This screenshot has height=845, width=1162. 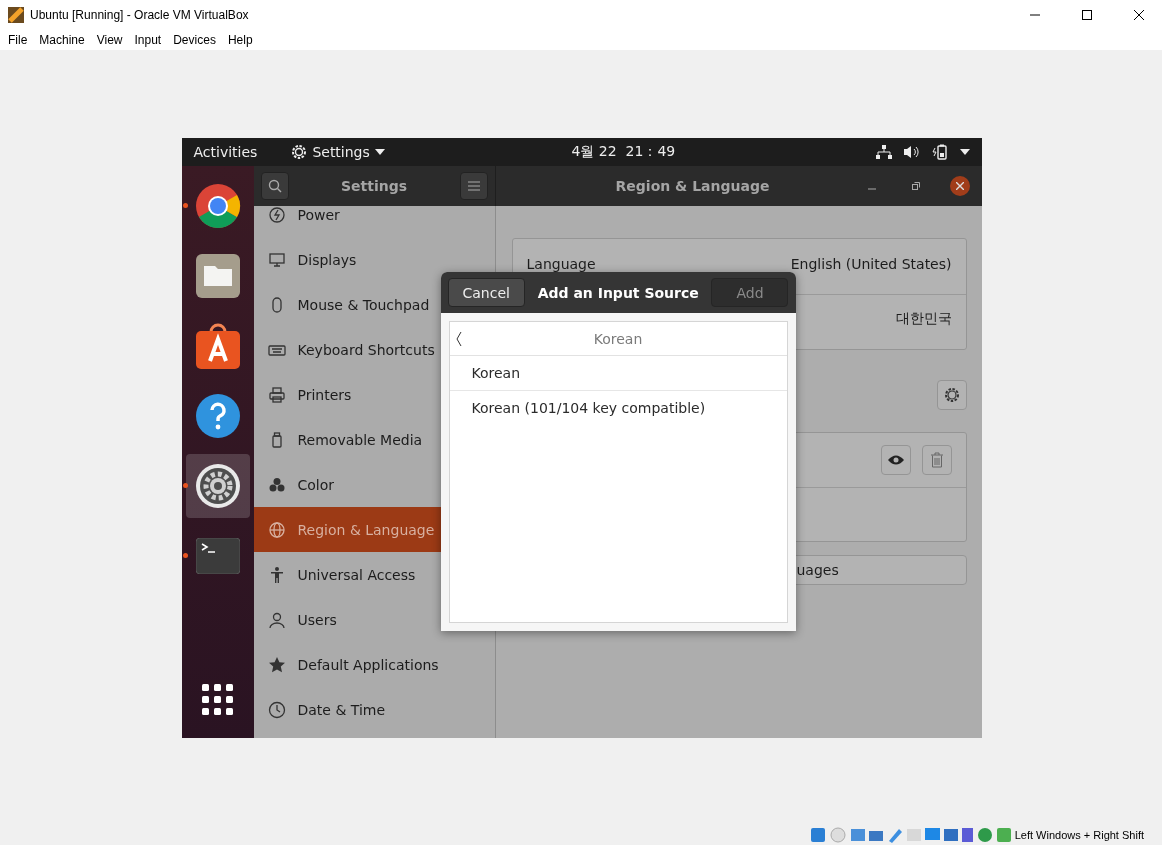 I want to click on menu-button, so click(x=473, y=186).